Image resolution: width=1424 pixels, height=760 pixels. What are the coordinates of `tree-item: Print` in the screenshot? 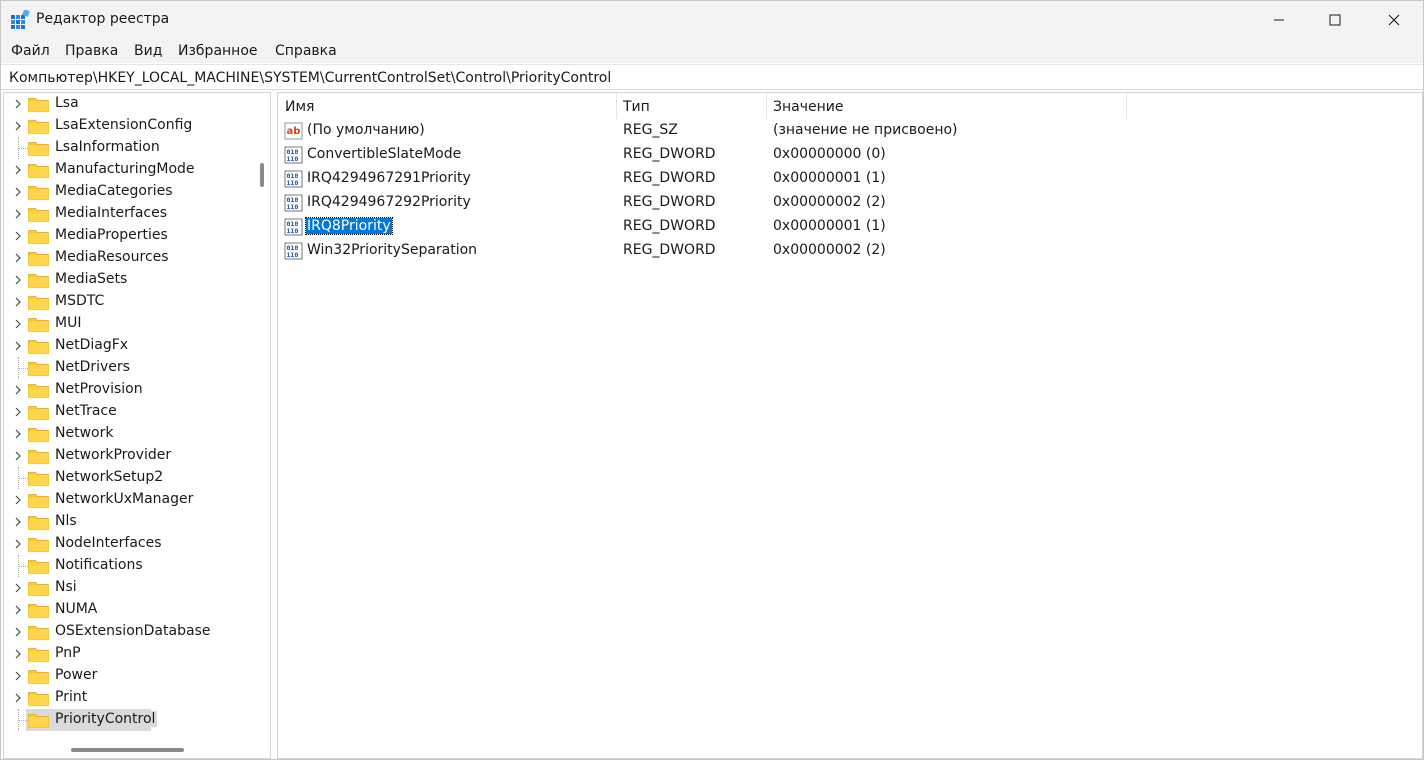 It's located at (129, 698).